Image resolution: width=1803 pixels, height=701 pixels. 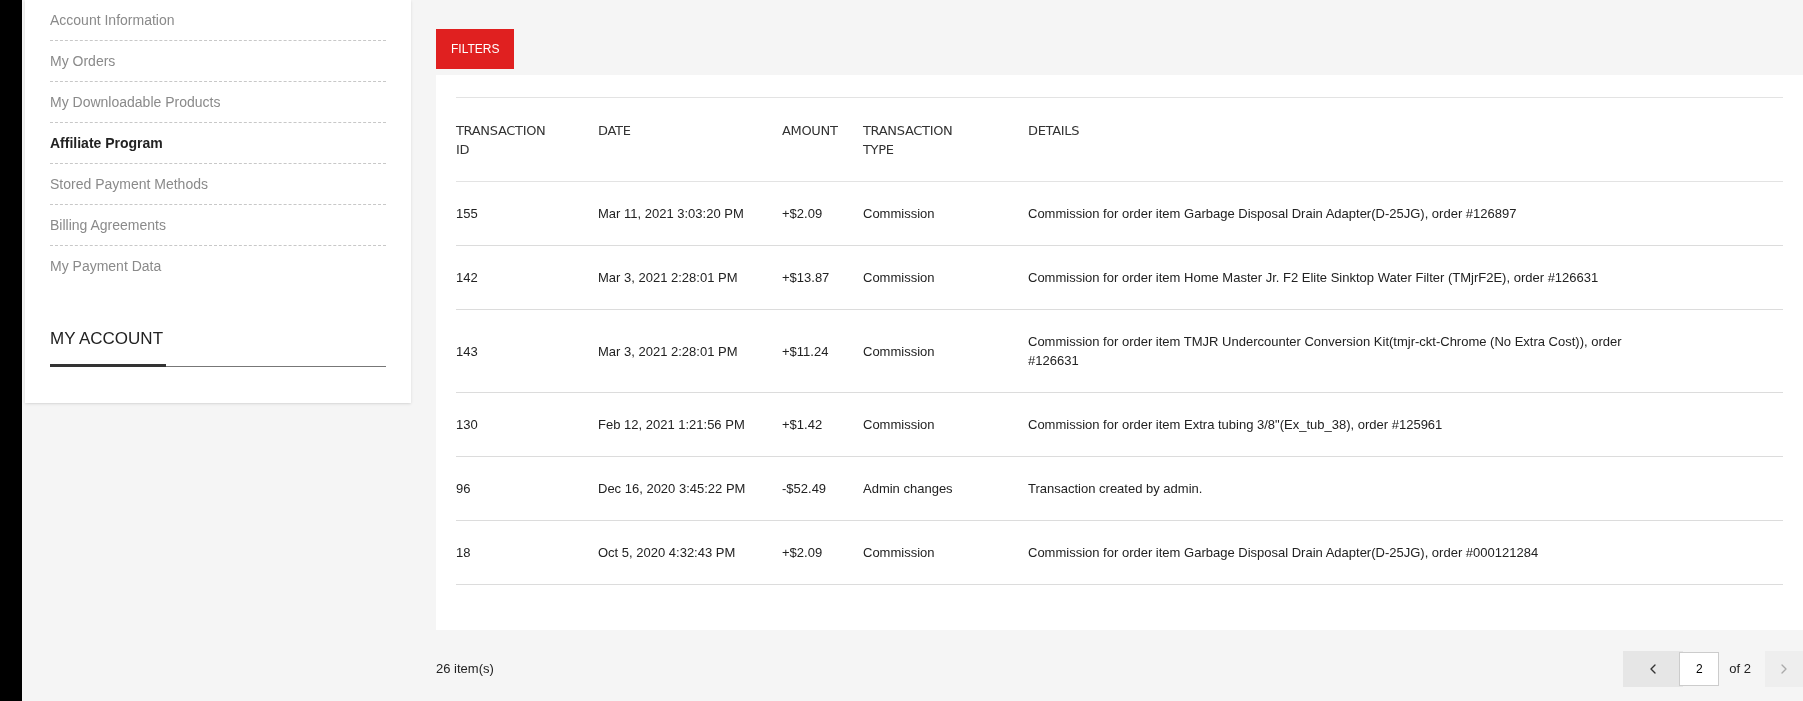 I want to click on column-header: TRANSACTION ID, so click(x=501, y=140).